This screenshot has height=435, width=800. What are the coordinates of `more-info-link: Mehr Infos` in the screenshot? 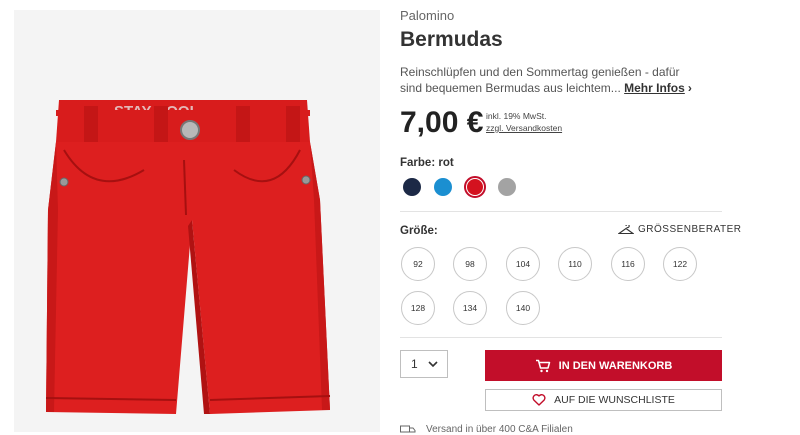 It's located at (654, 88).